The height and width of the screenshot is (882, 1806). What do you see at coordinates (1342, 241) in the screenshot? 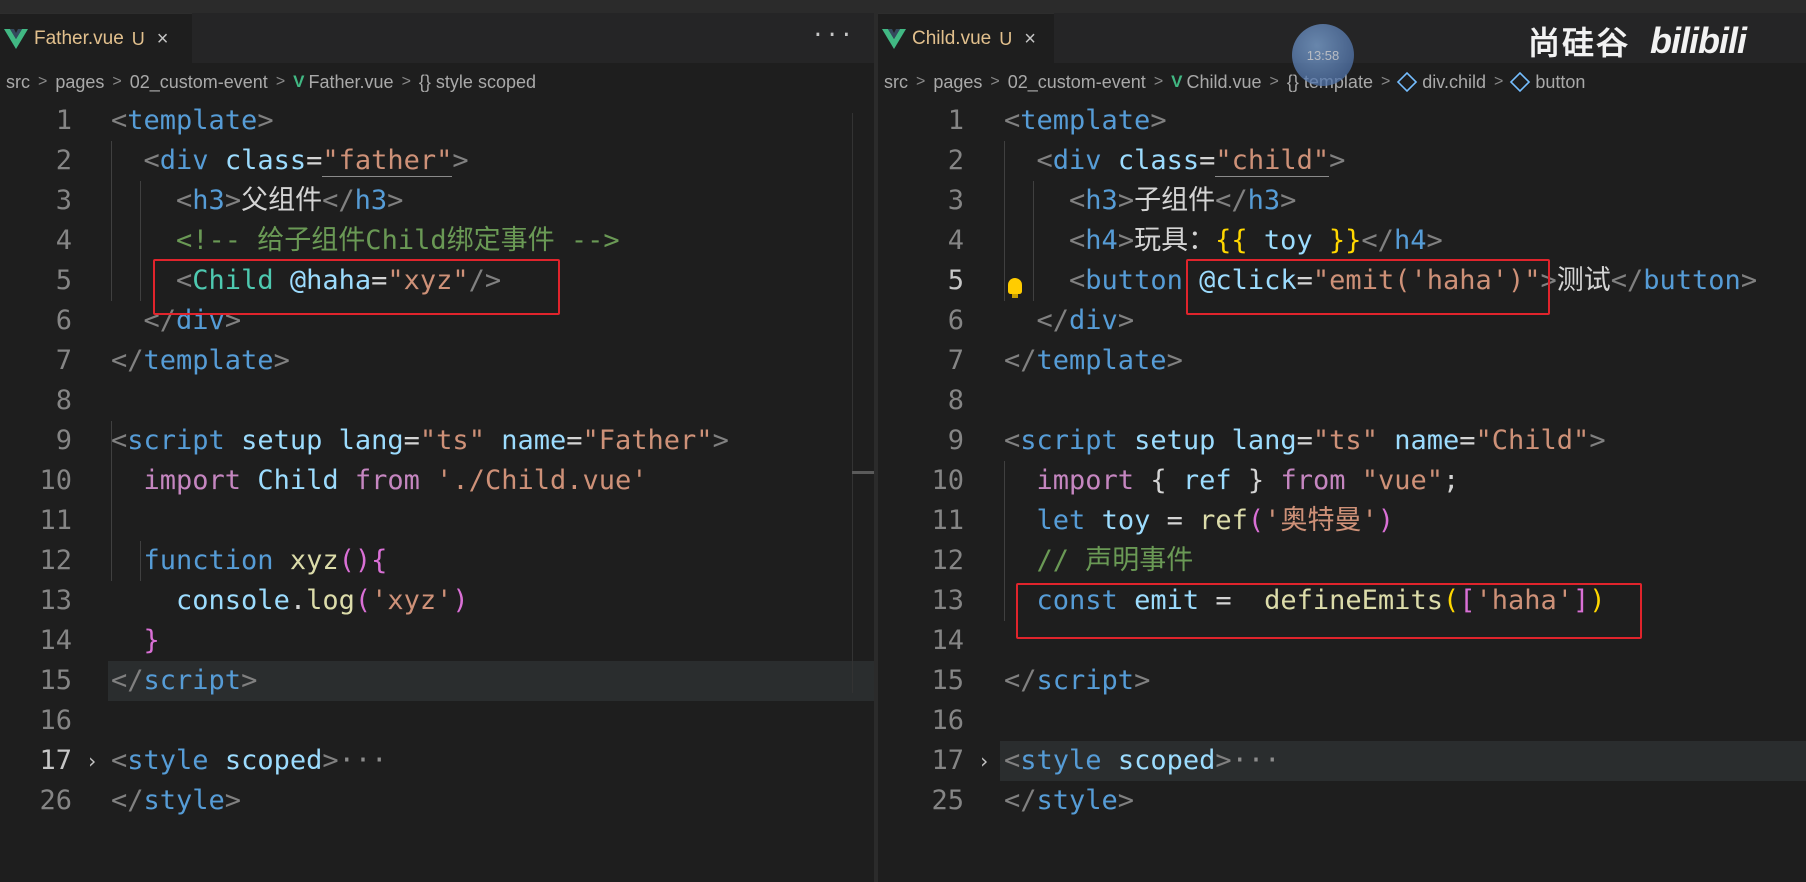
I see `code-line: 4 <h4>玩具：{{ toy }}</h4>` at bounding box center [1342, 241].